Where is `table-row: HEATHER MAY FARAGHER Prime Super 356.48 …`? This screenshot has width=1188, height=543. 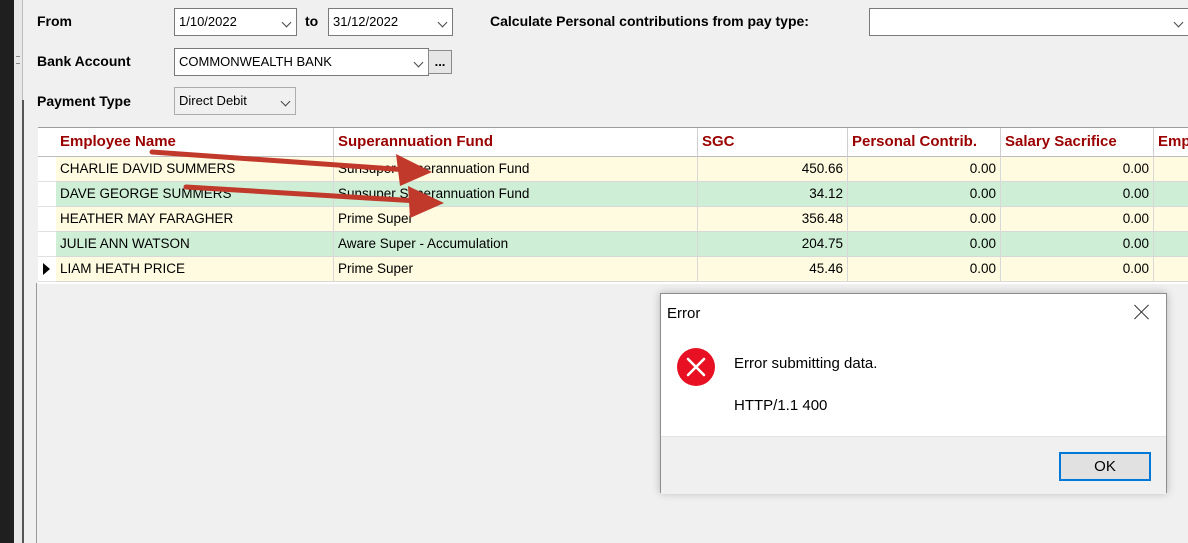 table-row: HEATHER MAY FARAGHER Prime Super 356.48 … is located at coordinates (613, 219).